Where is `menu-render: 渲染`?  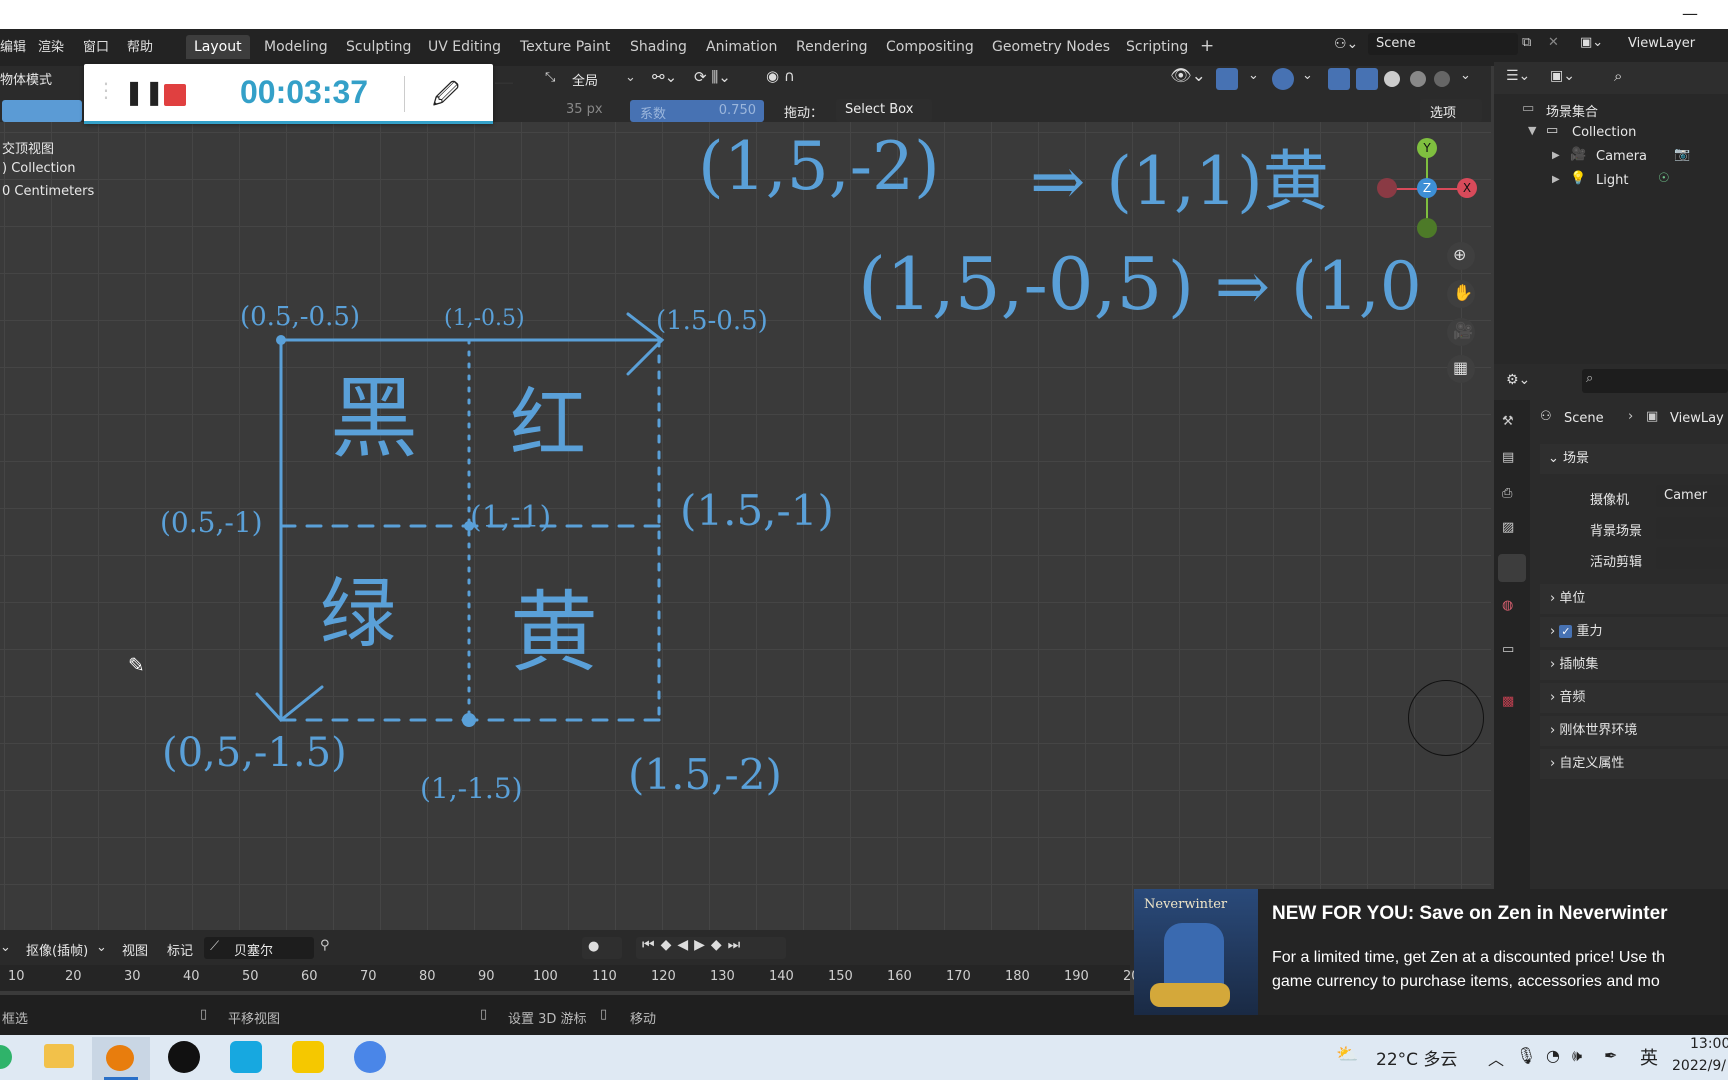 menu-render: 渲染 is located at coordinates (51, 45).